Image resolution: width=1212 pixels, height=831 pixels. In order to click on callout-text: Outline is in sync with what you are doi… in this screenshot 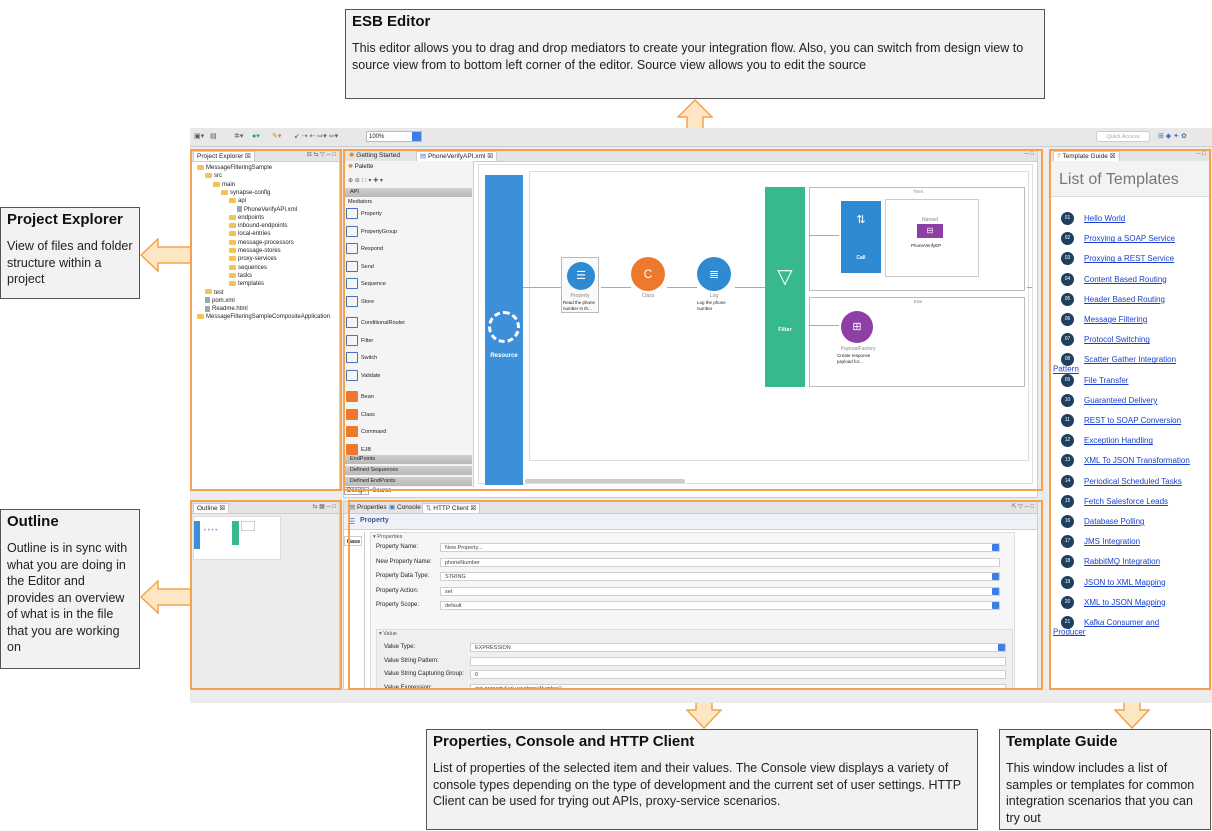, I will do `click(67, 597)`.